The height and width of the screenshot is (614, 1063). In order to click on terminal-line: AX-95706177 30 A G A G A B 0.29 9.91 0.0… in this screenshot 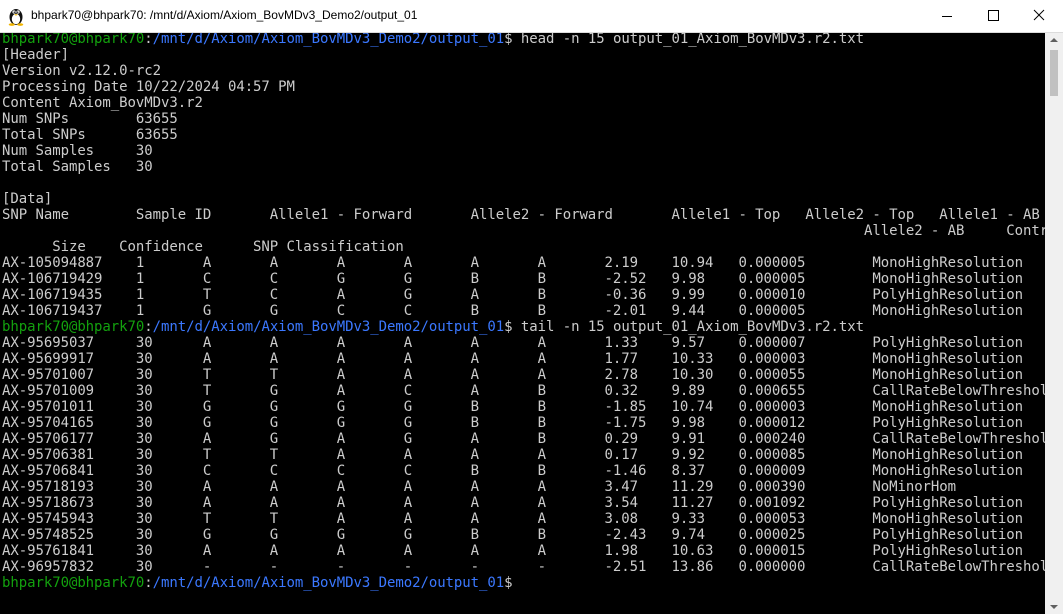, I will do `click(523, 439)`.